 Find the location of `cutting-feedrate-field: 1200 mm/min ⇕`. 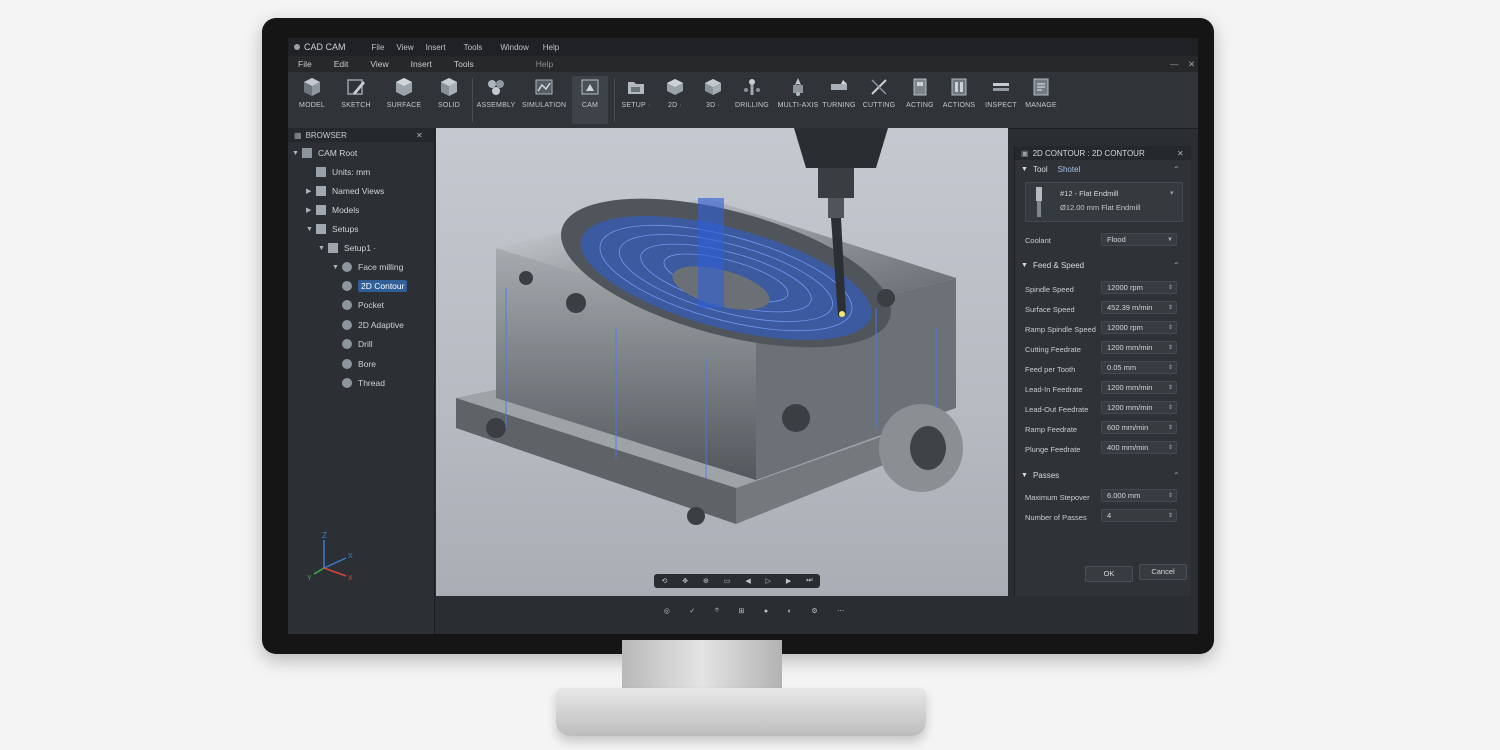

cutting-feedrate-field: 1200 mm/min ⇕ is located at coordinates (1139, 347).